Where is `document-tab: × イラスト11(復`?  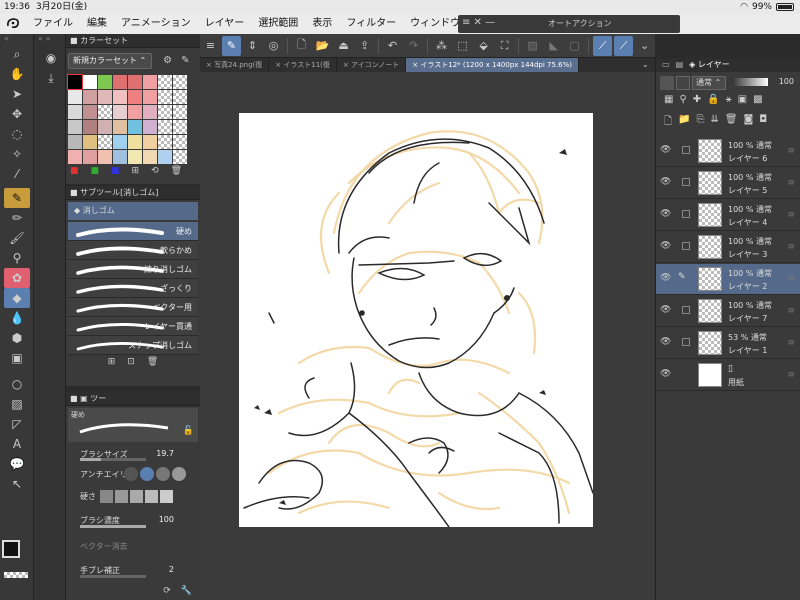
document-tab: × イラスト11(復 is located at coordinates (303, 65).